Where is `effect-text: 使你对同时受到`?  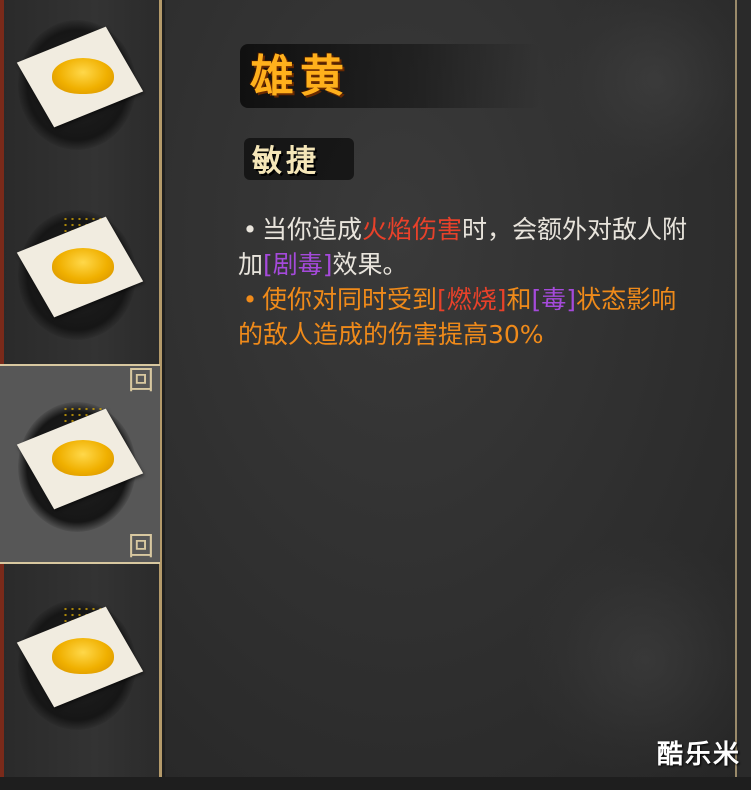
effect-text: 使你对同时受到 is located at coordinates (350, 299).